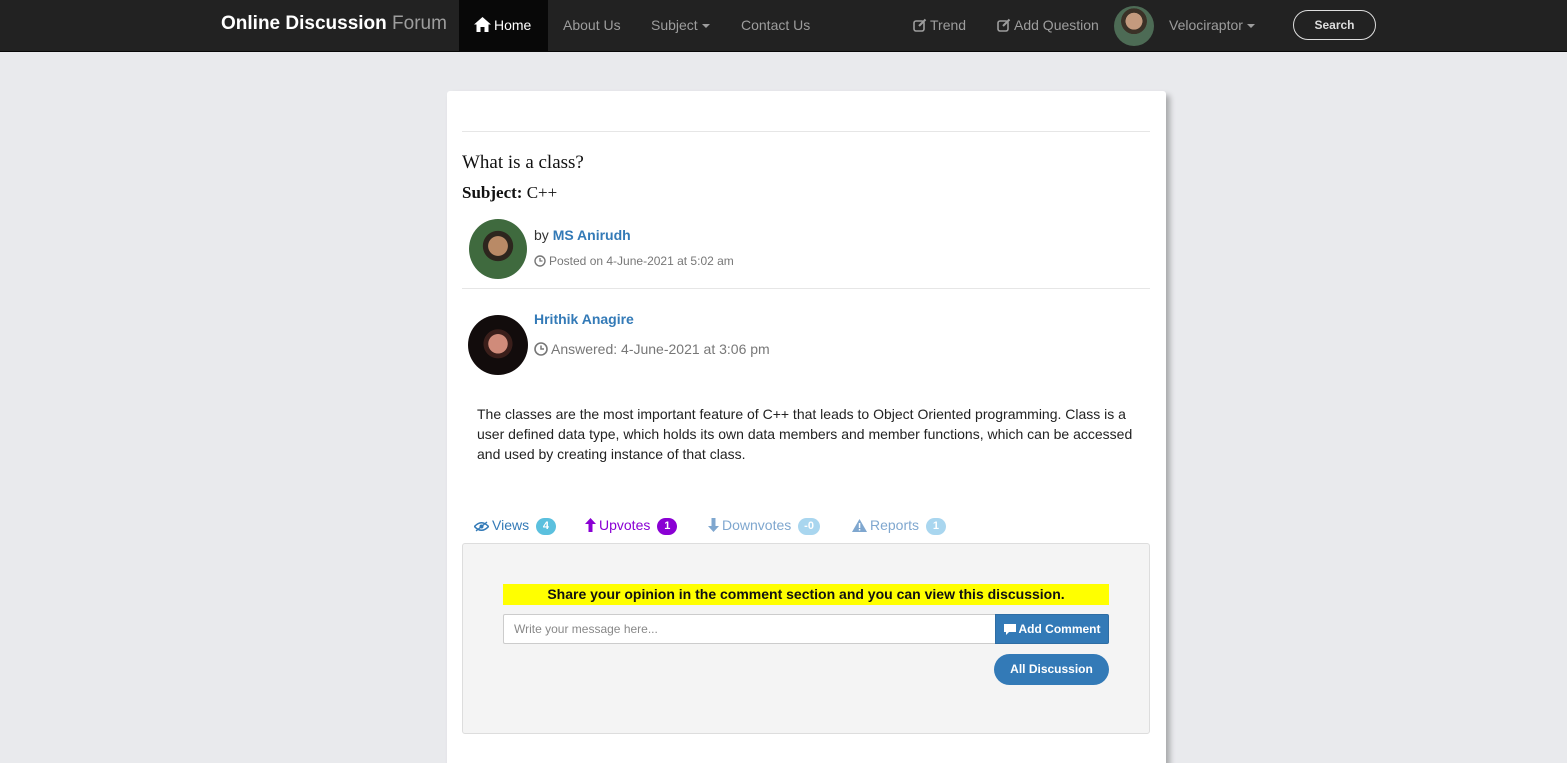 The width and height of the screenshot is (1567, 763). I want to click on by-label: by, so click(541, 235).